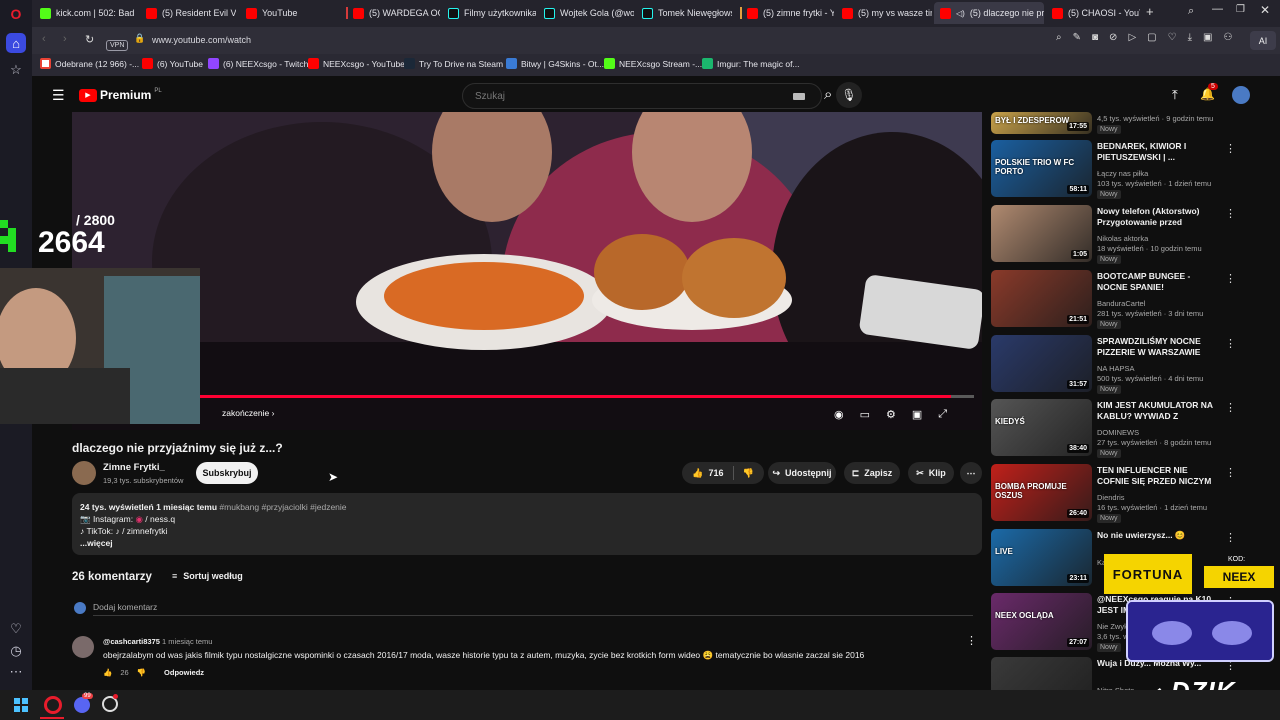 The image size is (1280, 720). What do you see at coordinates (172, 63) in the screenshot?
I see `bookmark-1: (6) YouTube` at bounding box center [172, 63].